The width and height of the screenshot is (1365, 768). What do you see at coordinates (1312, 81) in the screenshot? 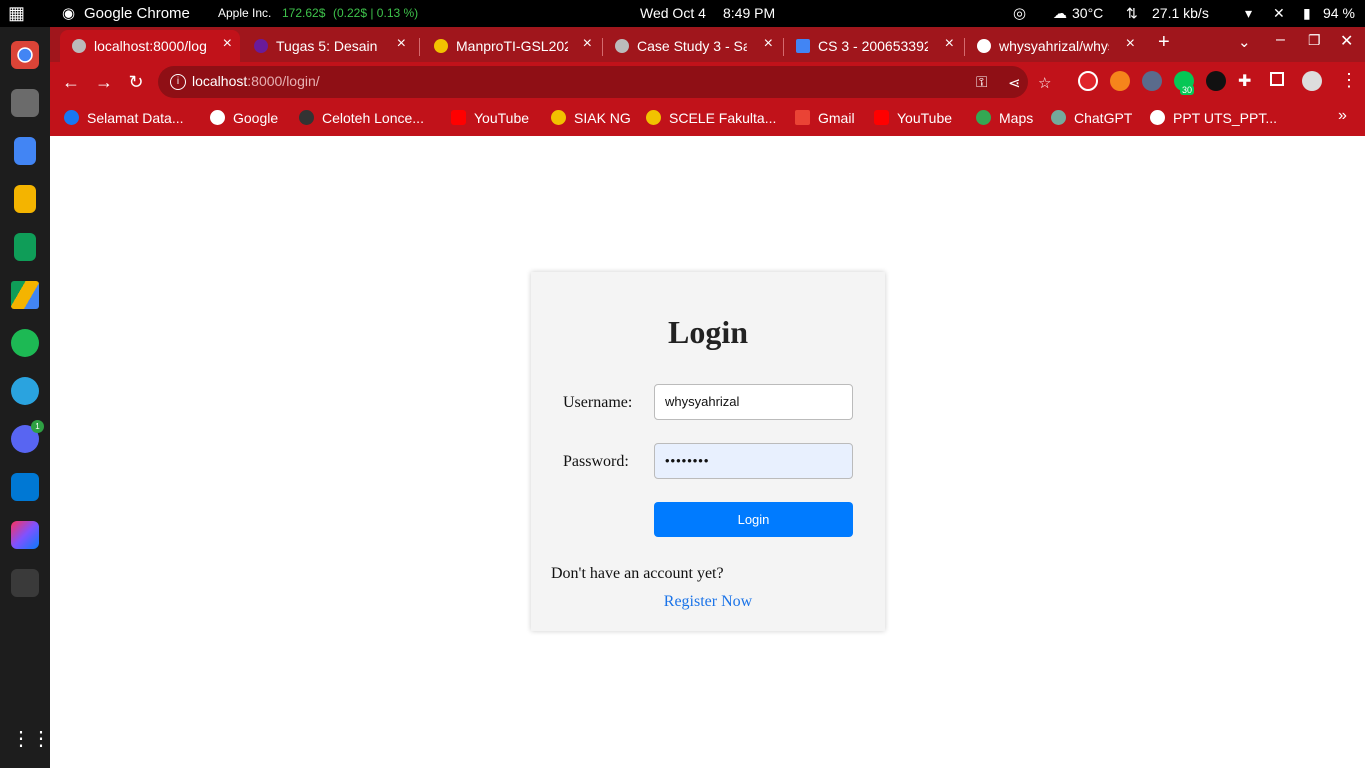
I see `profile-avatar` at bounding box center [1312, 81].